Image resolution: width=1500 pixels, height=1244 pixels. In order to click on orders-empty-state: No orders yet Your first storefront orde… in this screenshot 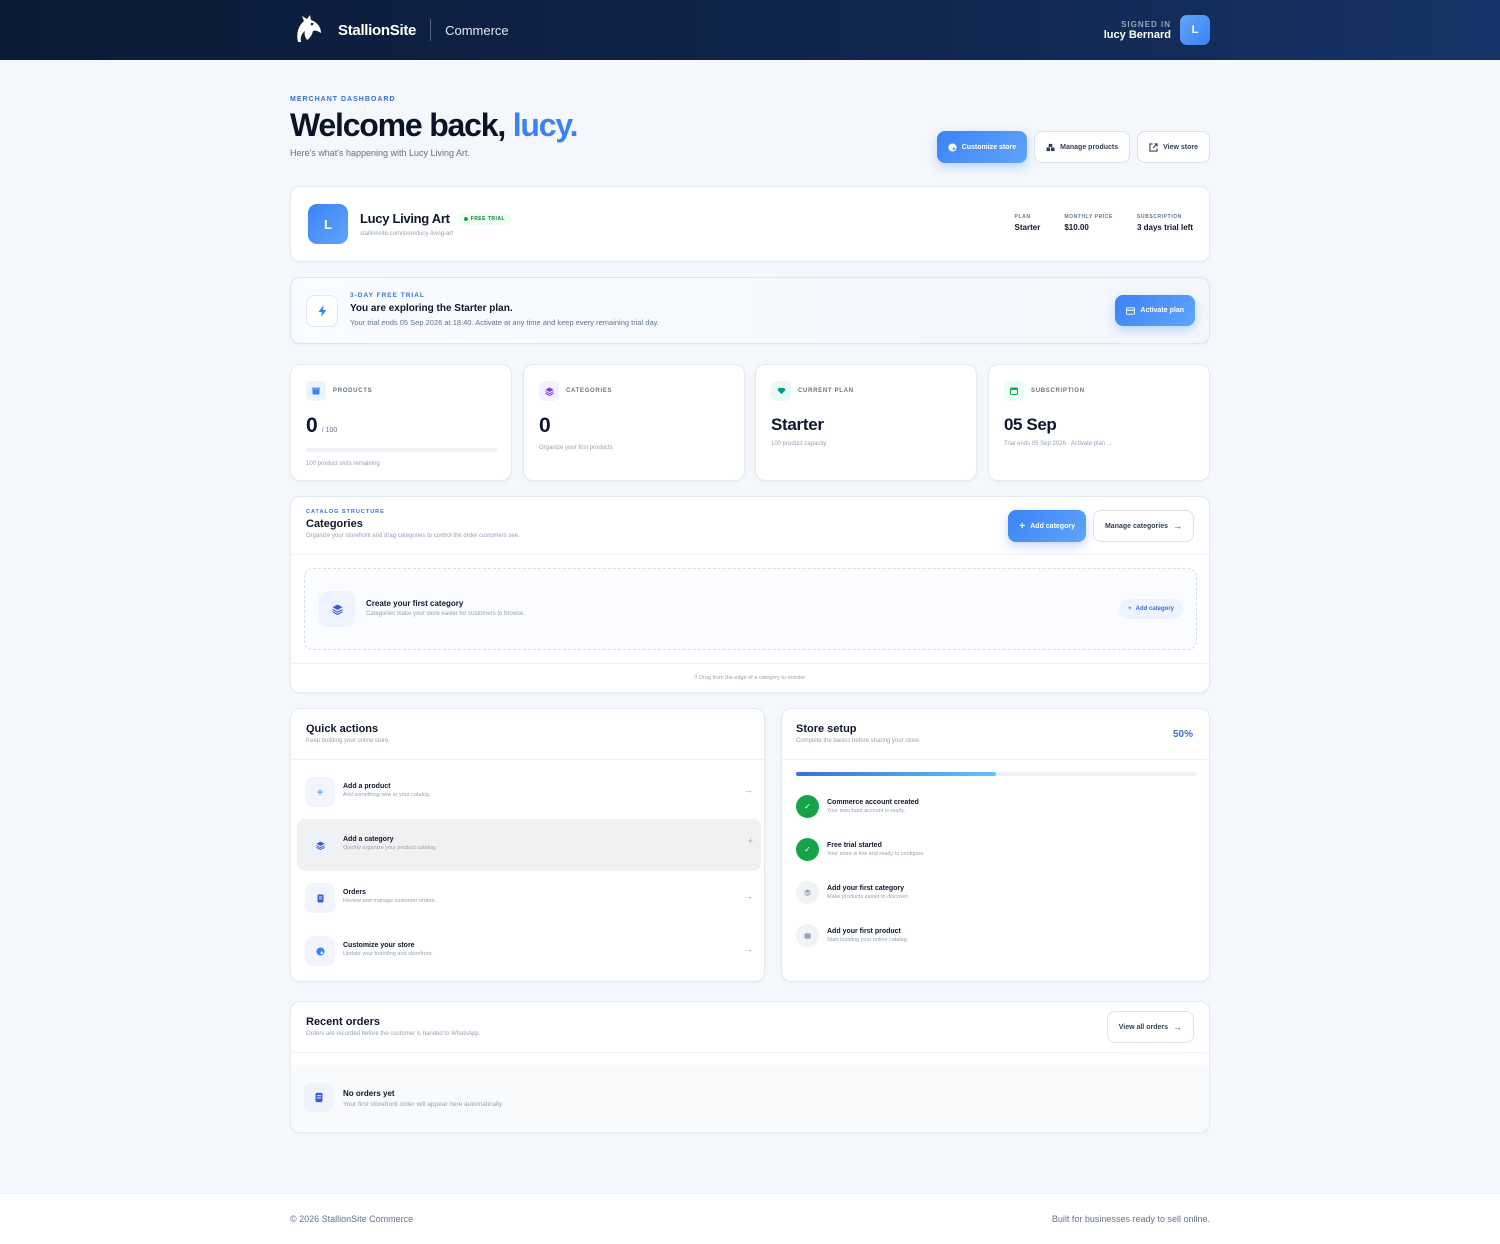, I will do `click(750, 1098)`.